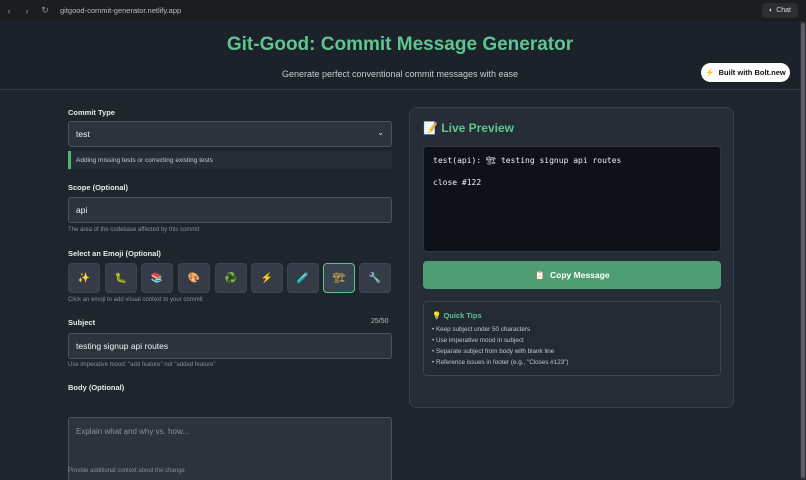 This screenshot has height=480, width=806. I want to click on subject-label: Subject, so click(82, 322).